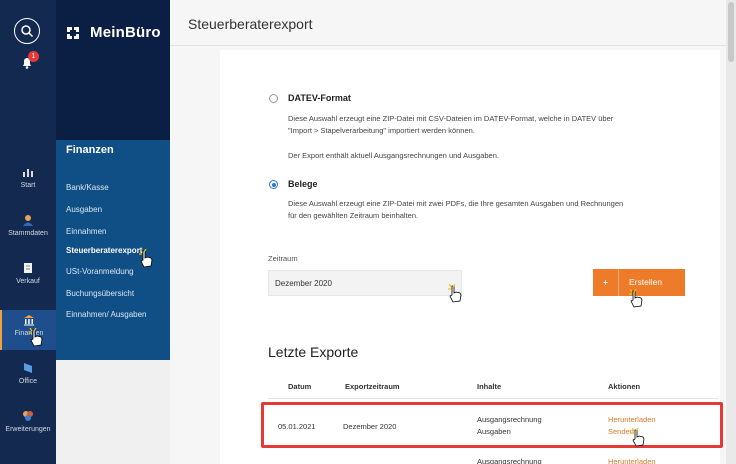  What do you see at coordinates (493, 398) in the screenshot?
I see `table-divider` at bounding box center [493, 398].